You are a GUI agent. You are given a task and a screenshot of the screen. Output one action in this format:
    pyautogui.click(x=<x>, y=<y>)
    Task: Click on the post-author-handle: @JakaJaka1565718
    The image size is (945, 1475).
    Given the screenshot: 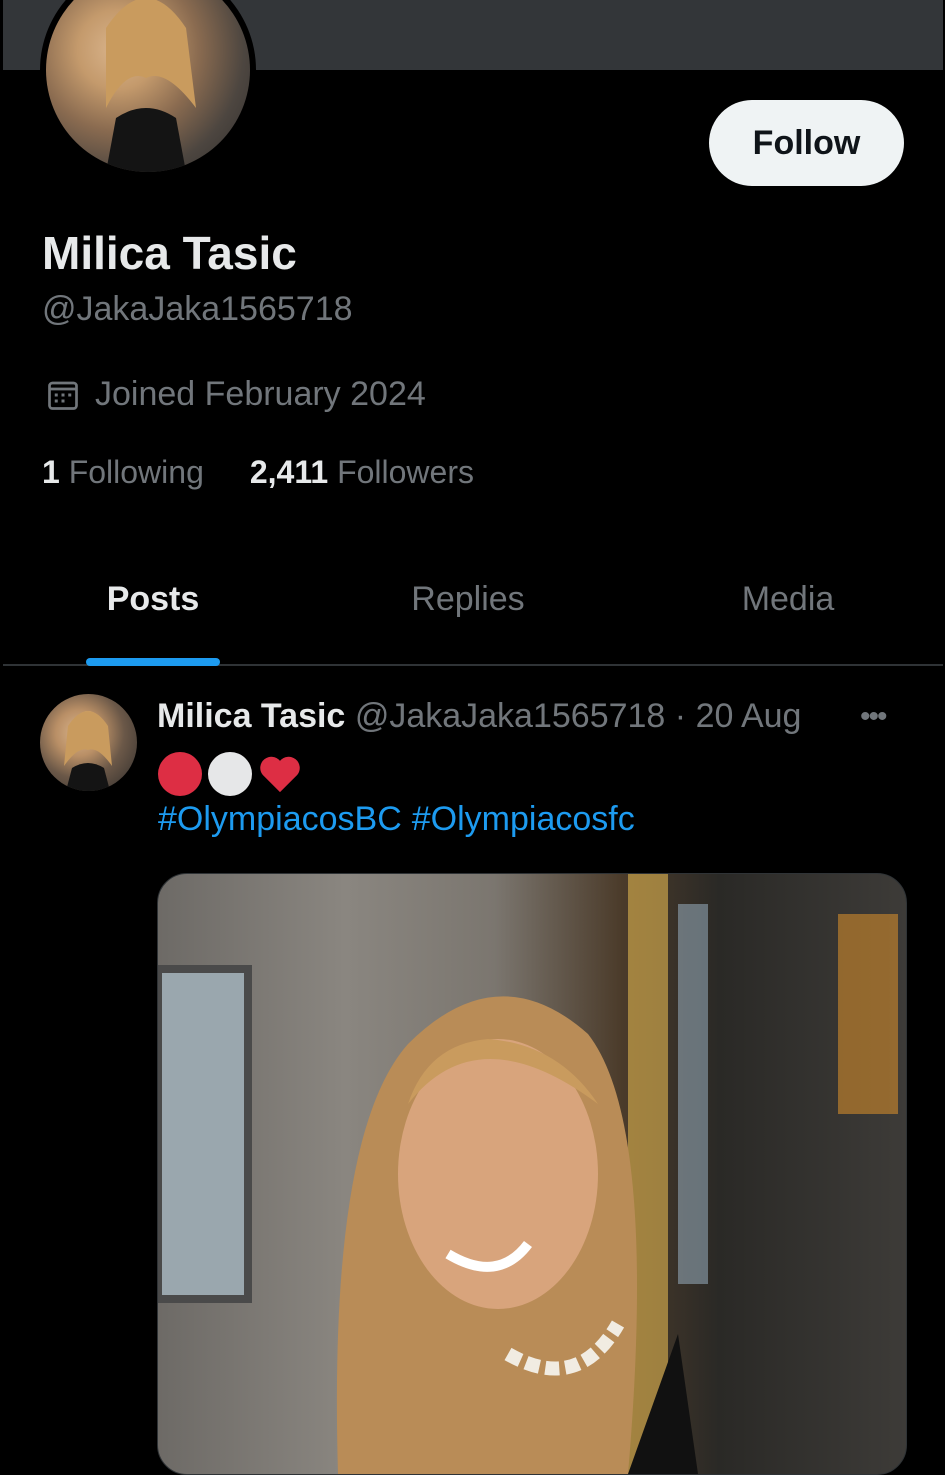 What is the action you would take?
    pyautogui.click(x=510, y=716)
    